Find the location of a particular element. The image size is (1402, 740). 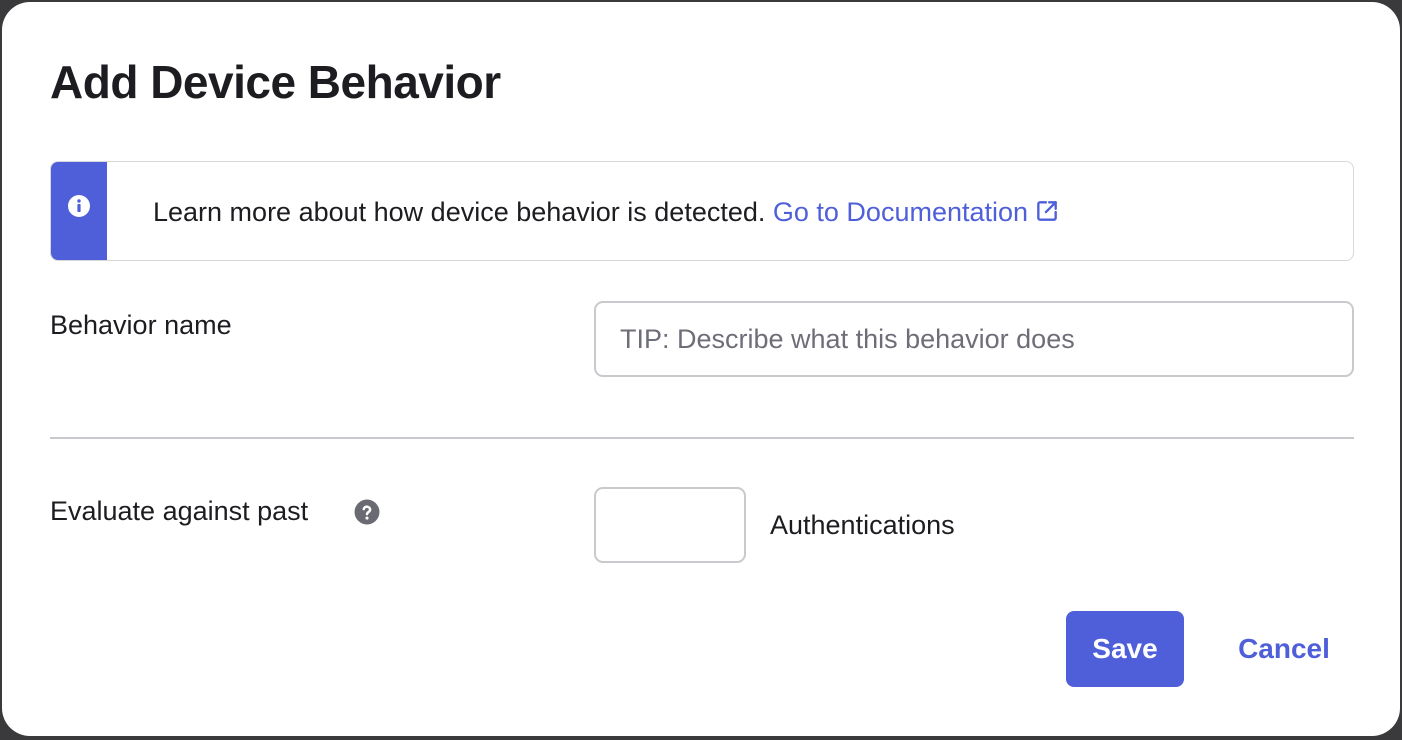

external-link-icon is located at coordinates (1047, 211).